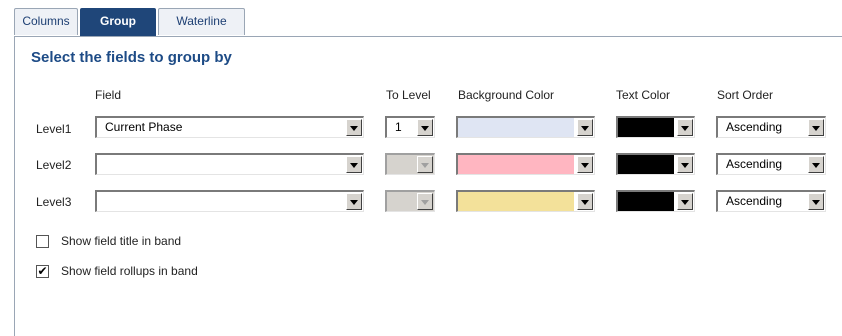 This screenshot has width=842, height=336. What do you see at coordinates (54, 129) in the screenshot?
I see `level1-label: Level1` at bounding box center [54, 129].